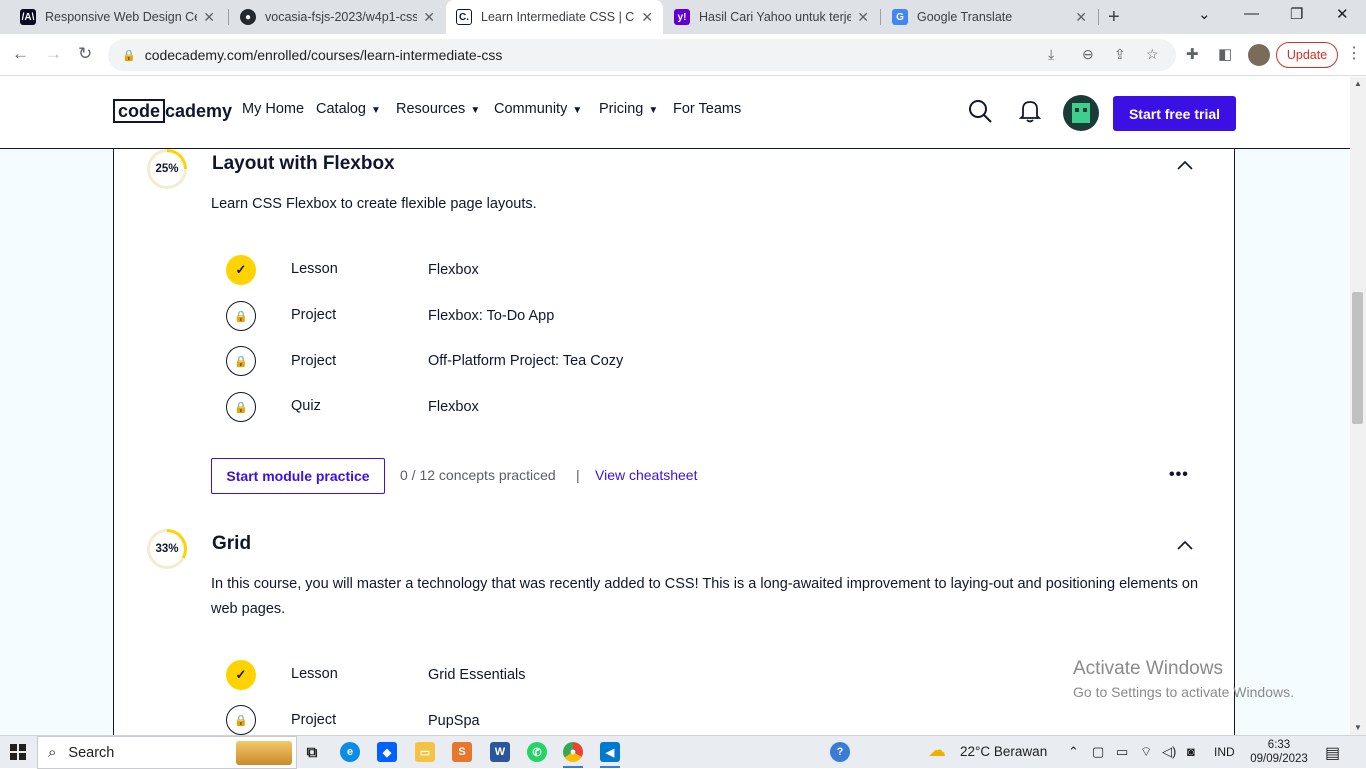 The image size is (1366, 769). What do you see at coordinates (139, 111) in the screenshot?
I see `logo-box: code` at bounding box center [139, 111].